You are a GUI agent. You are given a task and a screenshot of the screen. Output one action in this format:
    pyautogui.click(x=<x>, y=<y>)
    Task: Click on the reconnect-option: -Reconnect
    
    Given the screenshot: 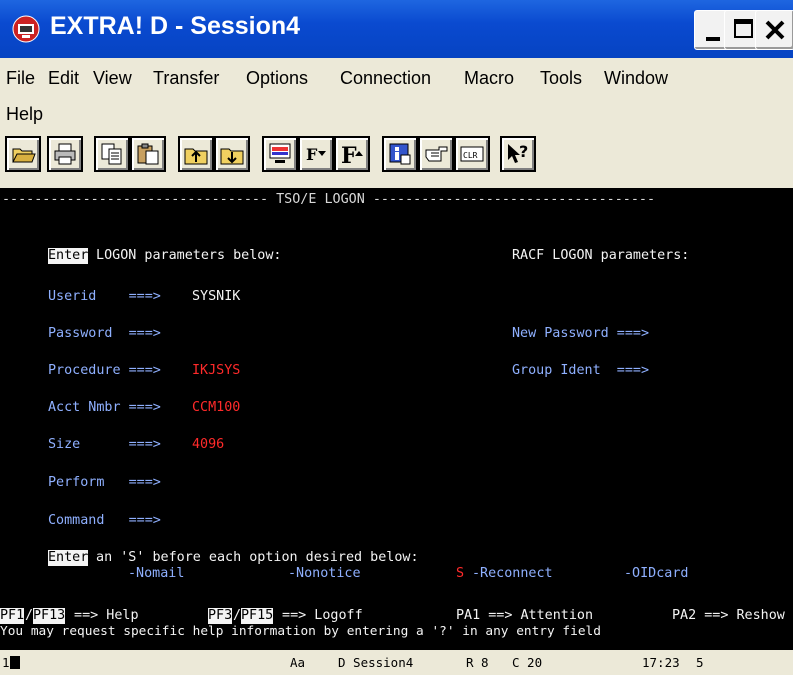 What is the action you would take?
    pyautogui.click(x=512, y=573)
    